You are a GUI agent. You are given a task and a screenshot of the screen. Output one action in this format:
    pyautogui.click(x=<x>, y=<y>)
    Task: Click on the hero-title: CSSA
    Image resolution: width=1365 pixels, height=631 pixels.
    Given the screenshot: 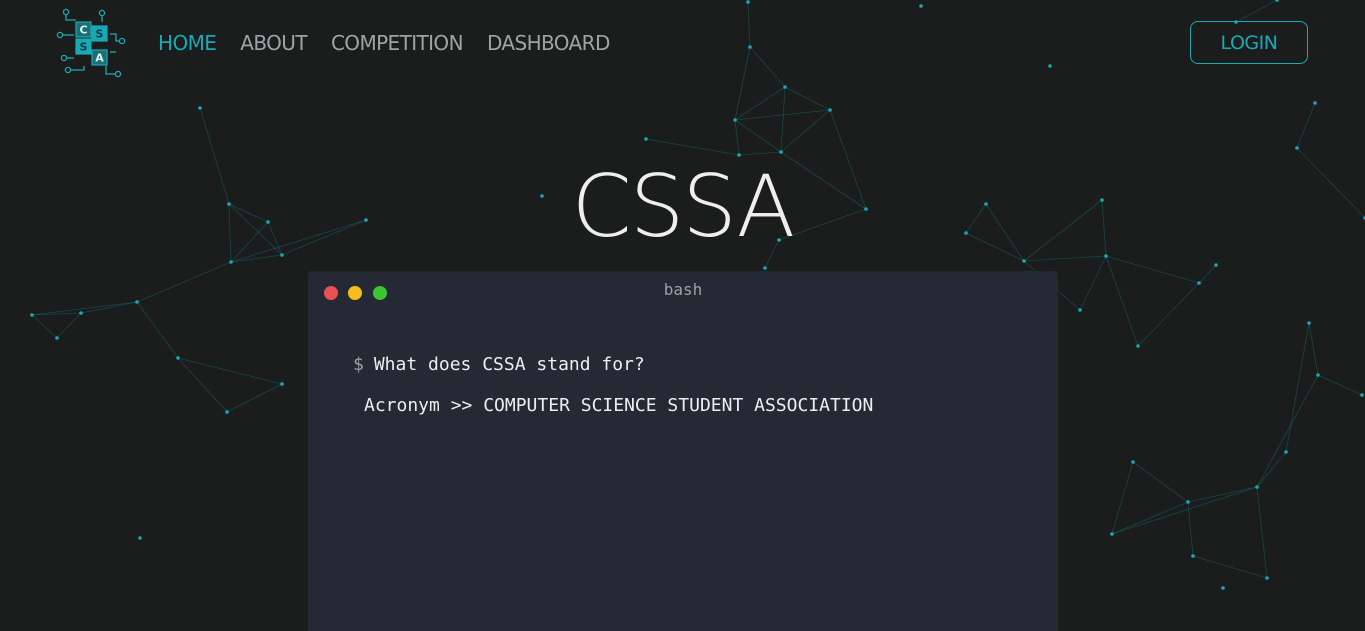 What is the action you would take?
    pyautogui.click(x=683, y=207)
    